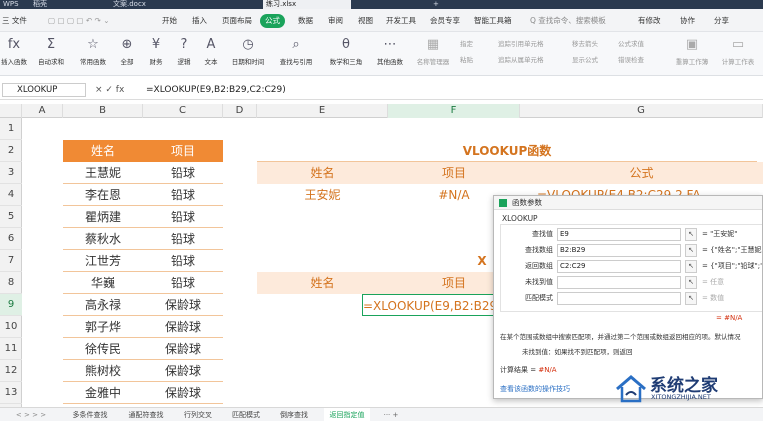  Describe the element at coordinates (631, 60) in the screenshot. I see `error-check-button: 错误检查` at that location.